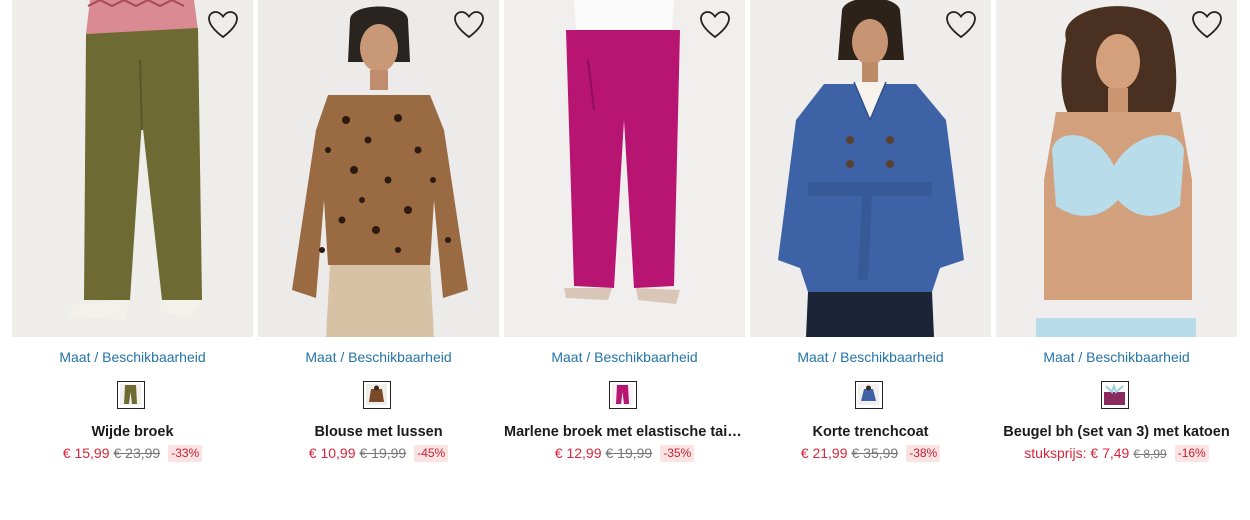 Image resolution: width=1250 pixels, height=520 pixels. Describe the element at coordinates (132, 432) in the screenshot. I see `product-name: Wijde broek` at that location.